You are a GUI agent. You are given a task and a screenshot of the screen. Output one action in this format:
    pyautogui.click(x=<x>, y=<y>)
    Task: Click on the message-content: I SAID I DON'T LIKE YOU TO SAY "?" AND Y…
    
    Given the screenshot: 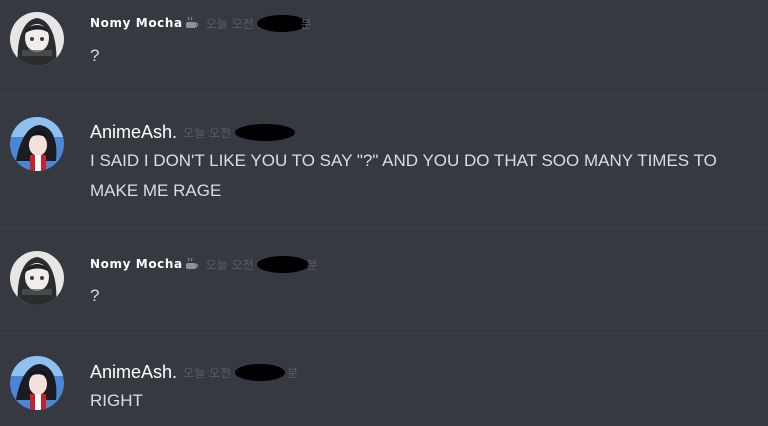 What is the action you would take?
    pyautogui.click(x=403, y=175)
    